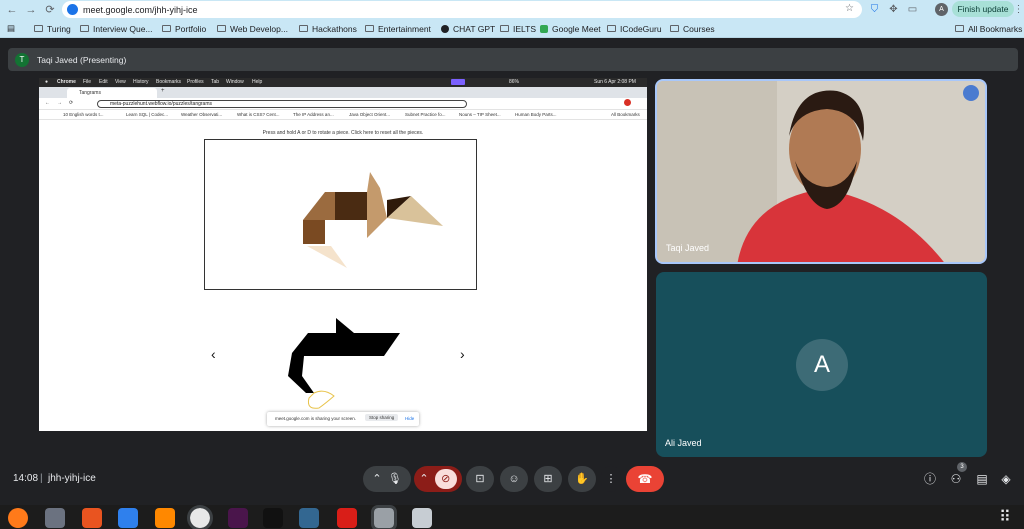 This screenshot has width=1024, height=529. Describe the element at coordinates (55, 518) in the screenshot. I see `files-icon` at that location.